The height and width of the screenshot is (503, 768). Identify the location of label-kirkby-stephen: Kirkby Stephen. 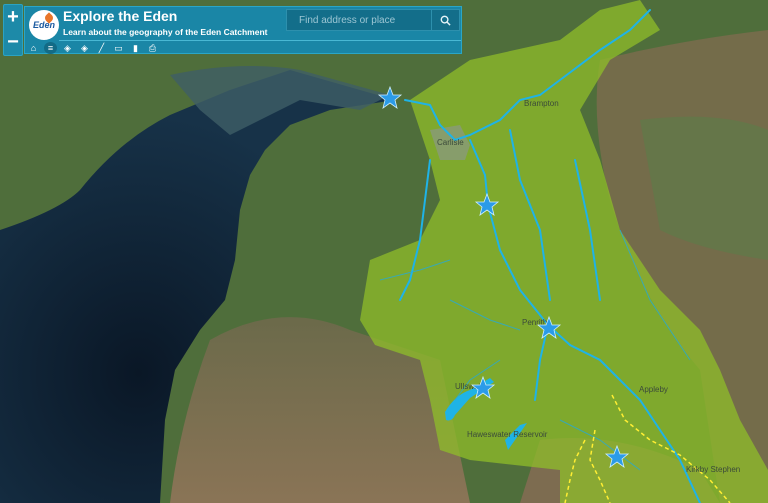
(713, 469).